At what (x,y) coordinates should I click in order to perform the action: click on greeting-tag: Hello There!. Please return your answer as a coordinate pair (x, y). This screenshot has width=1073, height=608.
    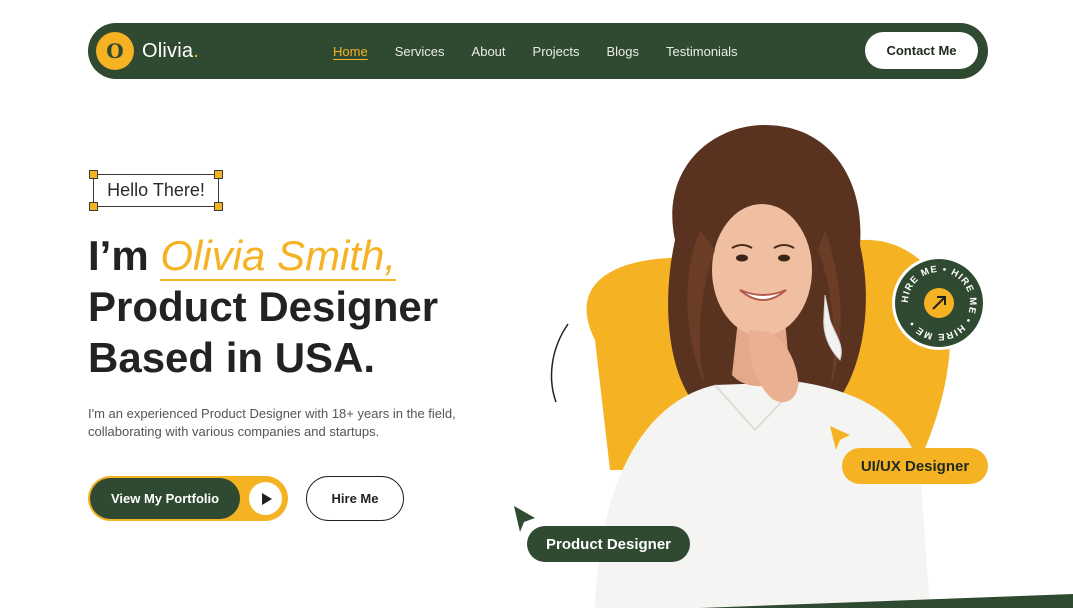
    Looking at the image, I should click on (156, 190).